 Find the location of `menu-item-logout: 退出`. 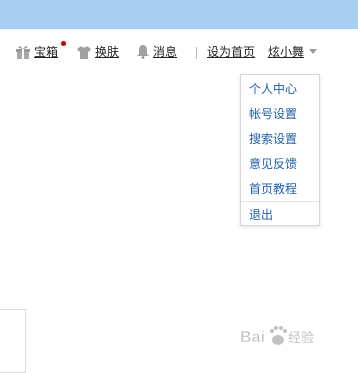

menu-item-logout: 退出 is located at coordinates (261, 215).